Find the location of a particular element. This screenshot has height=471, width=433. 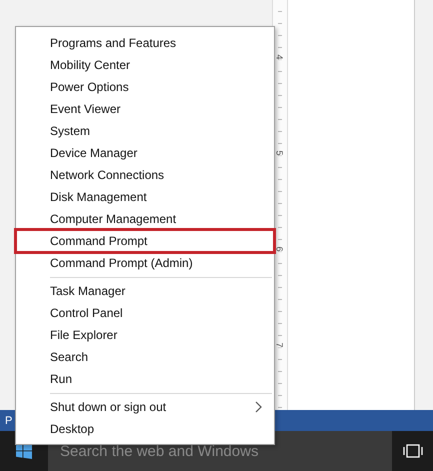

menu-item: Power Options is located at coordinates (145, 87).